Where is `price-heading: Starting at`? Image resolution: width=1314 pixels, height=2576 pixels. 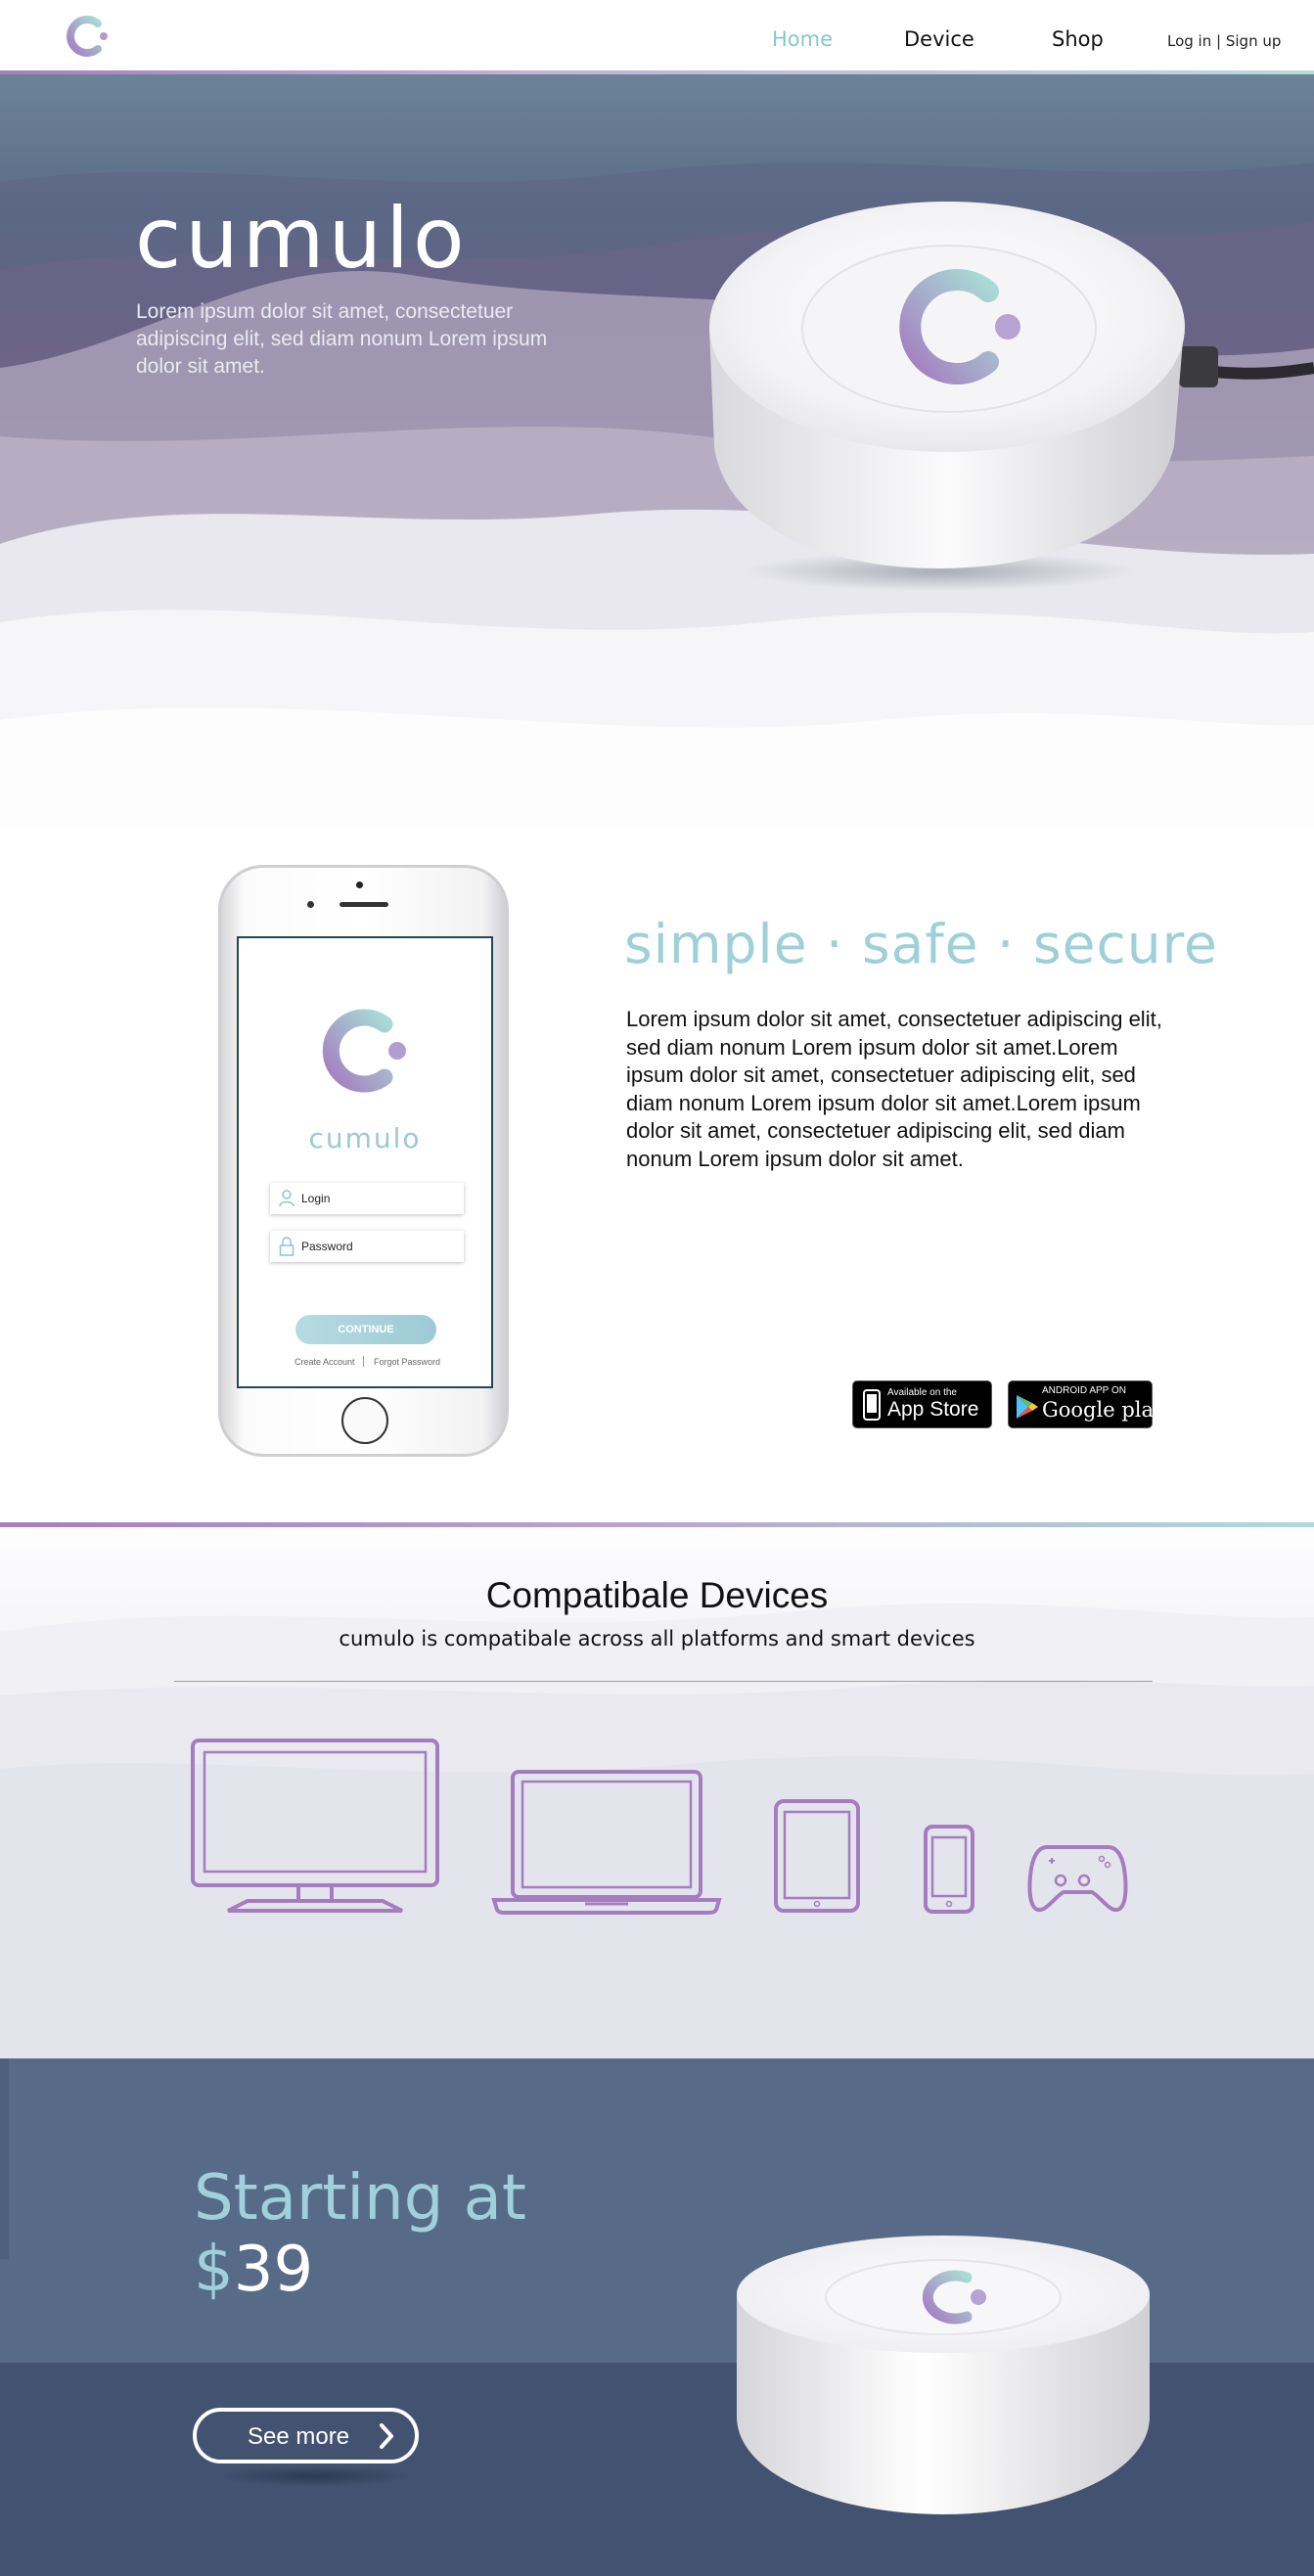
price-heading: Starting at is located at coordinates (360, 2198).